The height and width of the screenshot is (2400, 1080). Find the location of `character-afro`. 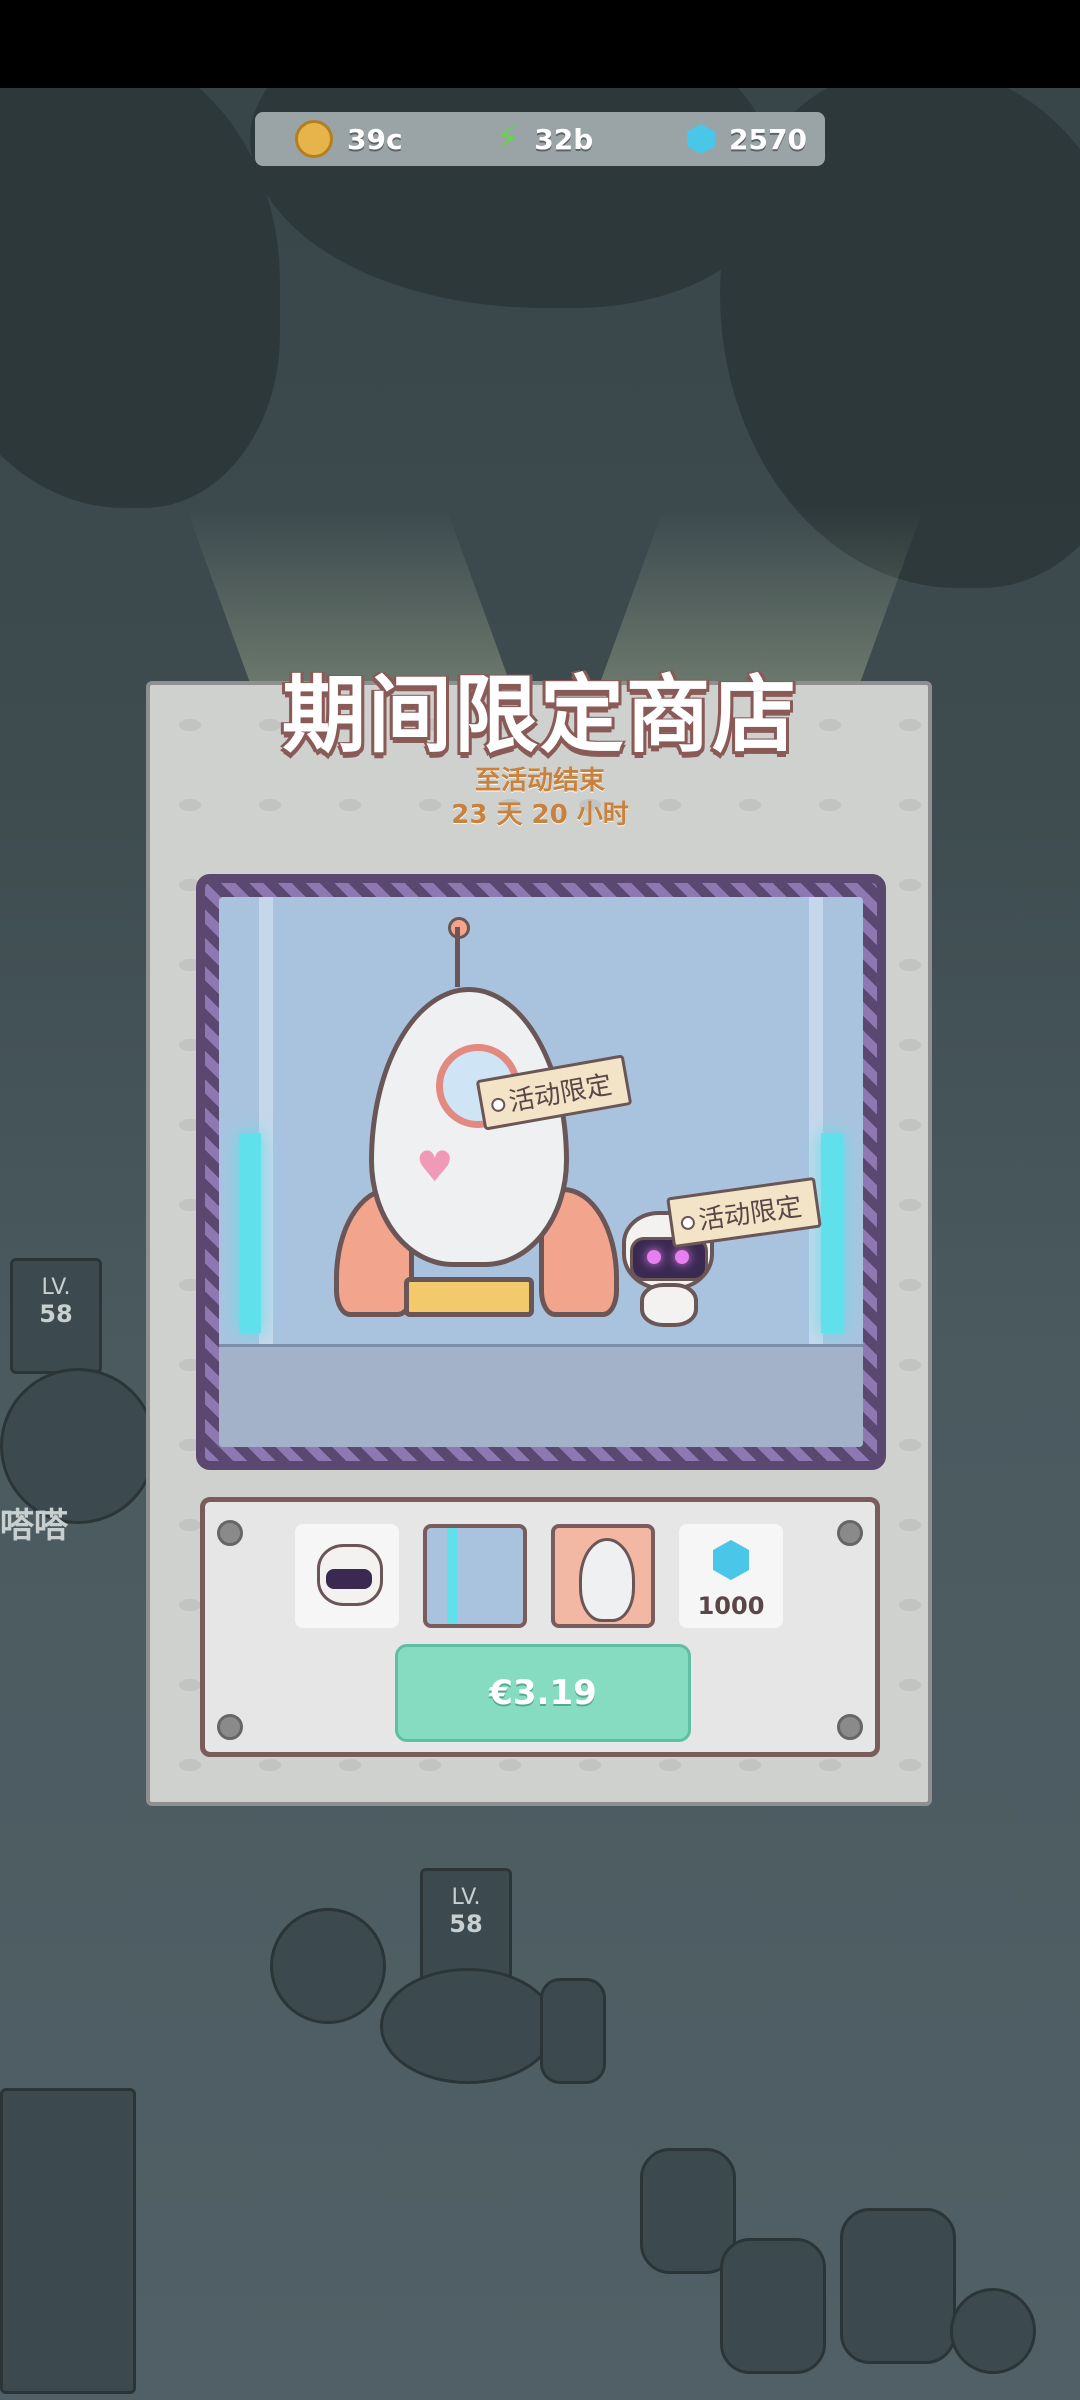

character-afro is located at coordinates (328, 1966).